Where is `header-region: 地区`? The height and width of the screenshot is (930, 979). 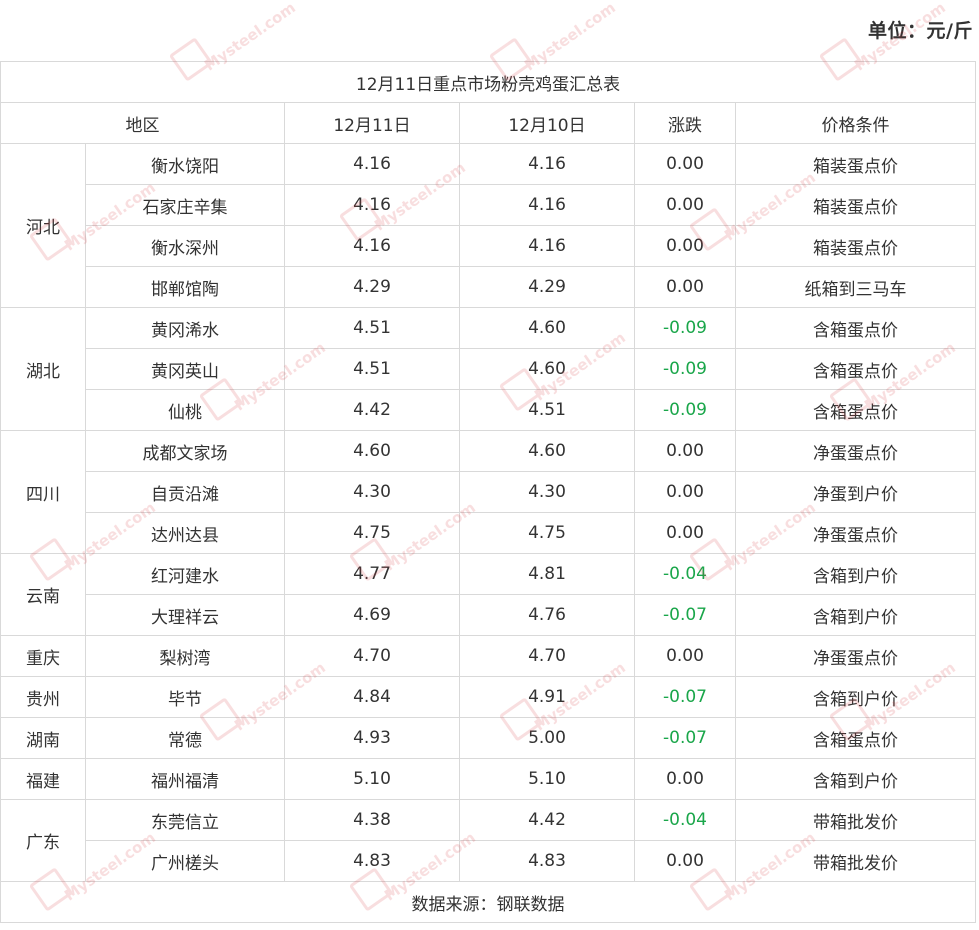
header-region: 地区 is located at coordinates (142, 123).